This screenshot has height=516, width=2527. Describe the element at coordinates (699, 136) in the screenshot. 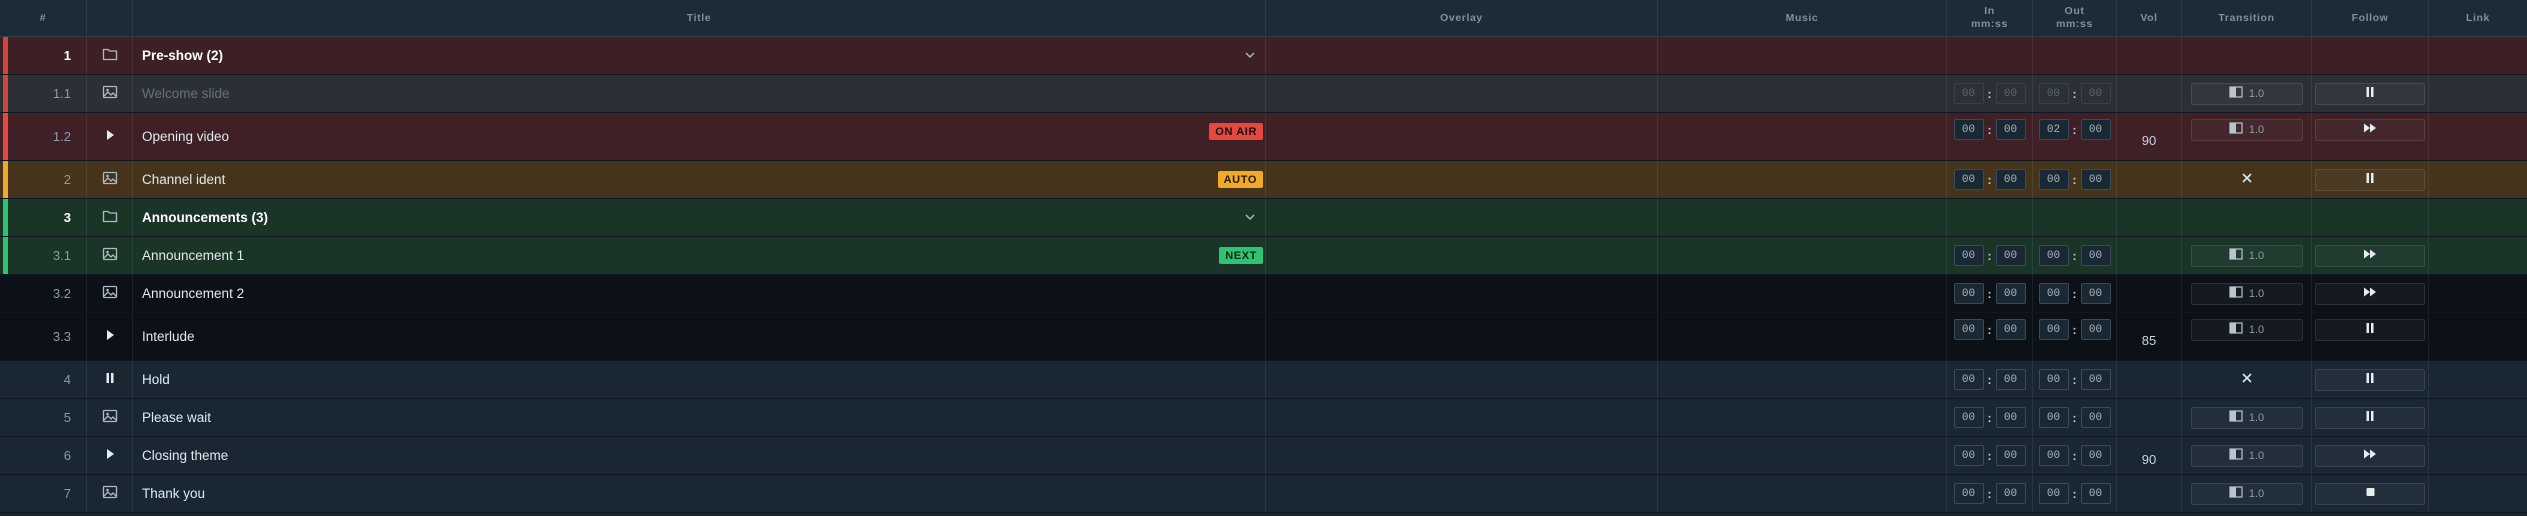

I see `row-title-cell: Opening video ON AIR` at that location.